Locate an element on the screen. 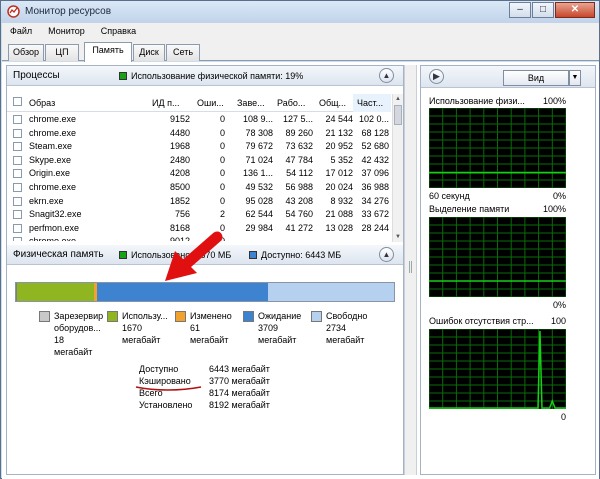 This screenshot has height=479, width=600. scroll-down-arrow-icon: ▼ is located at coordinates (398, 237).